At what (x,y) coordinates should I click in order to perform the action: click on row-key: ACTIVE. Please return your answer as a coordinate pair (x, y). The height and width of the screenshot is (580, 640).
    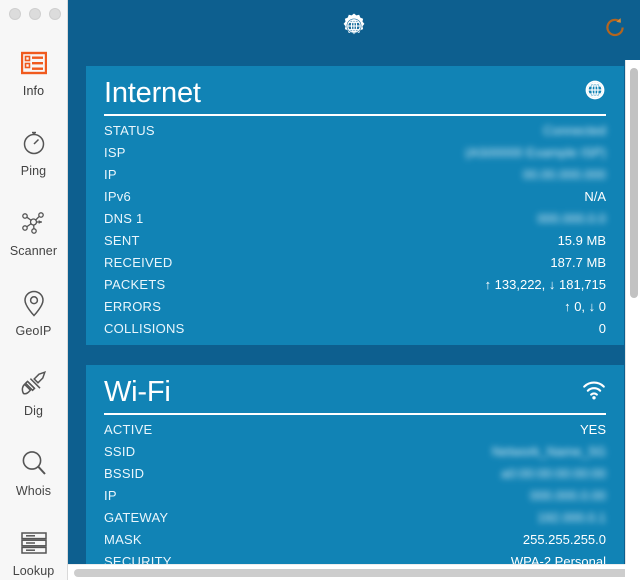
    Looking at the image, I should click on (128, 429).